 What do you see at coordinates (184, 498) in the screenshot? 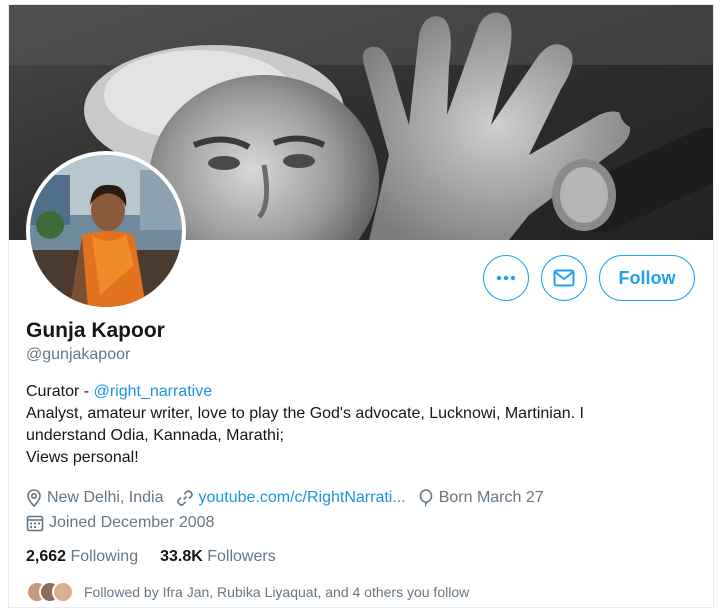
I see `link-icon` at bounding box center [184, 498].